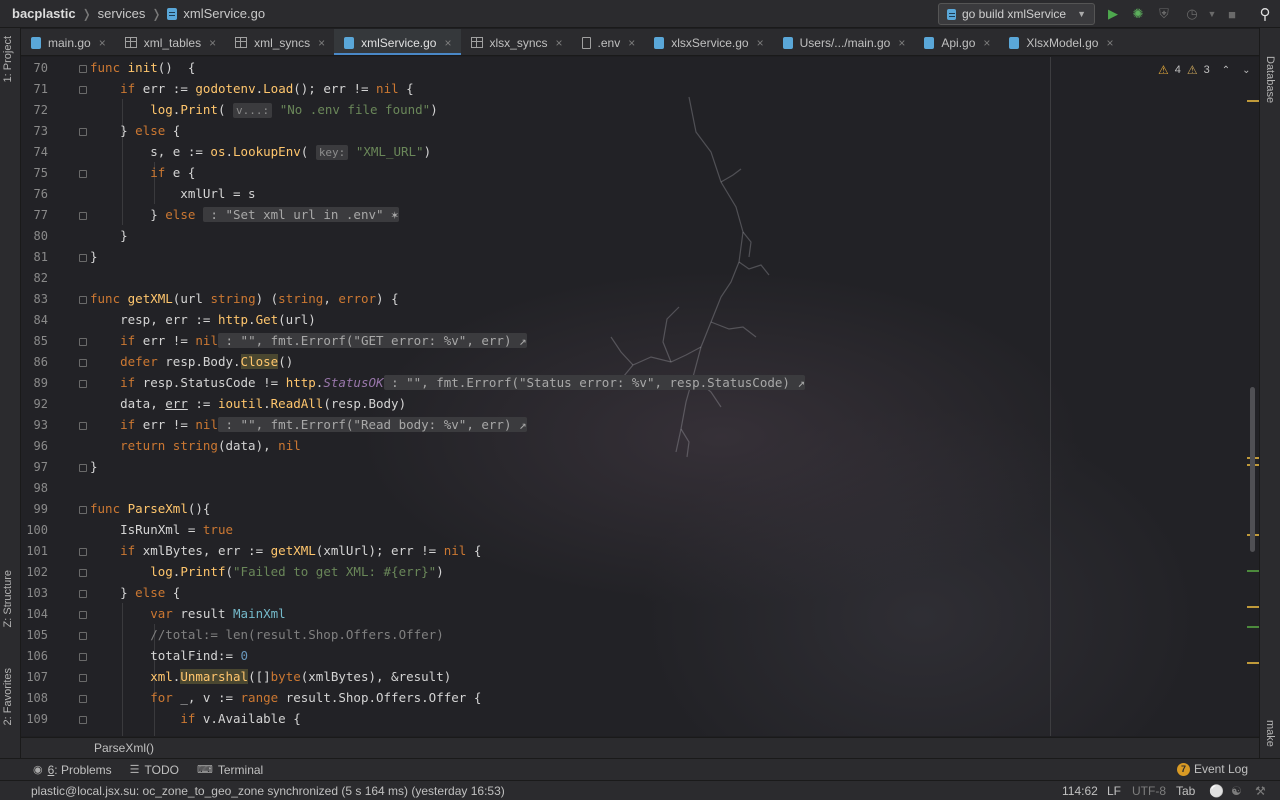  What do you see at coordinates (1232, 14) in the screenshot?
I see `stop-button: ■` at bounding box center [1232, 14].